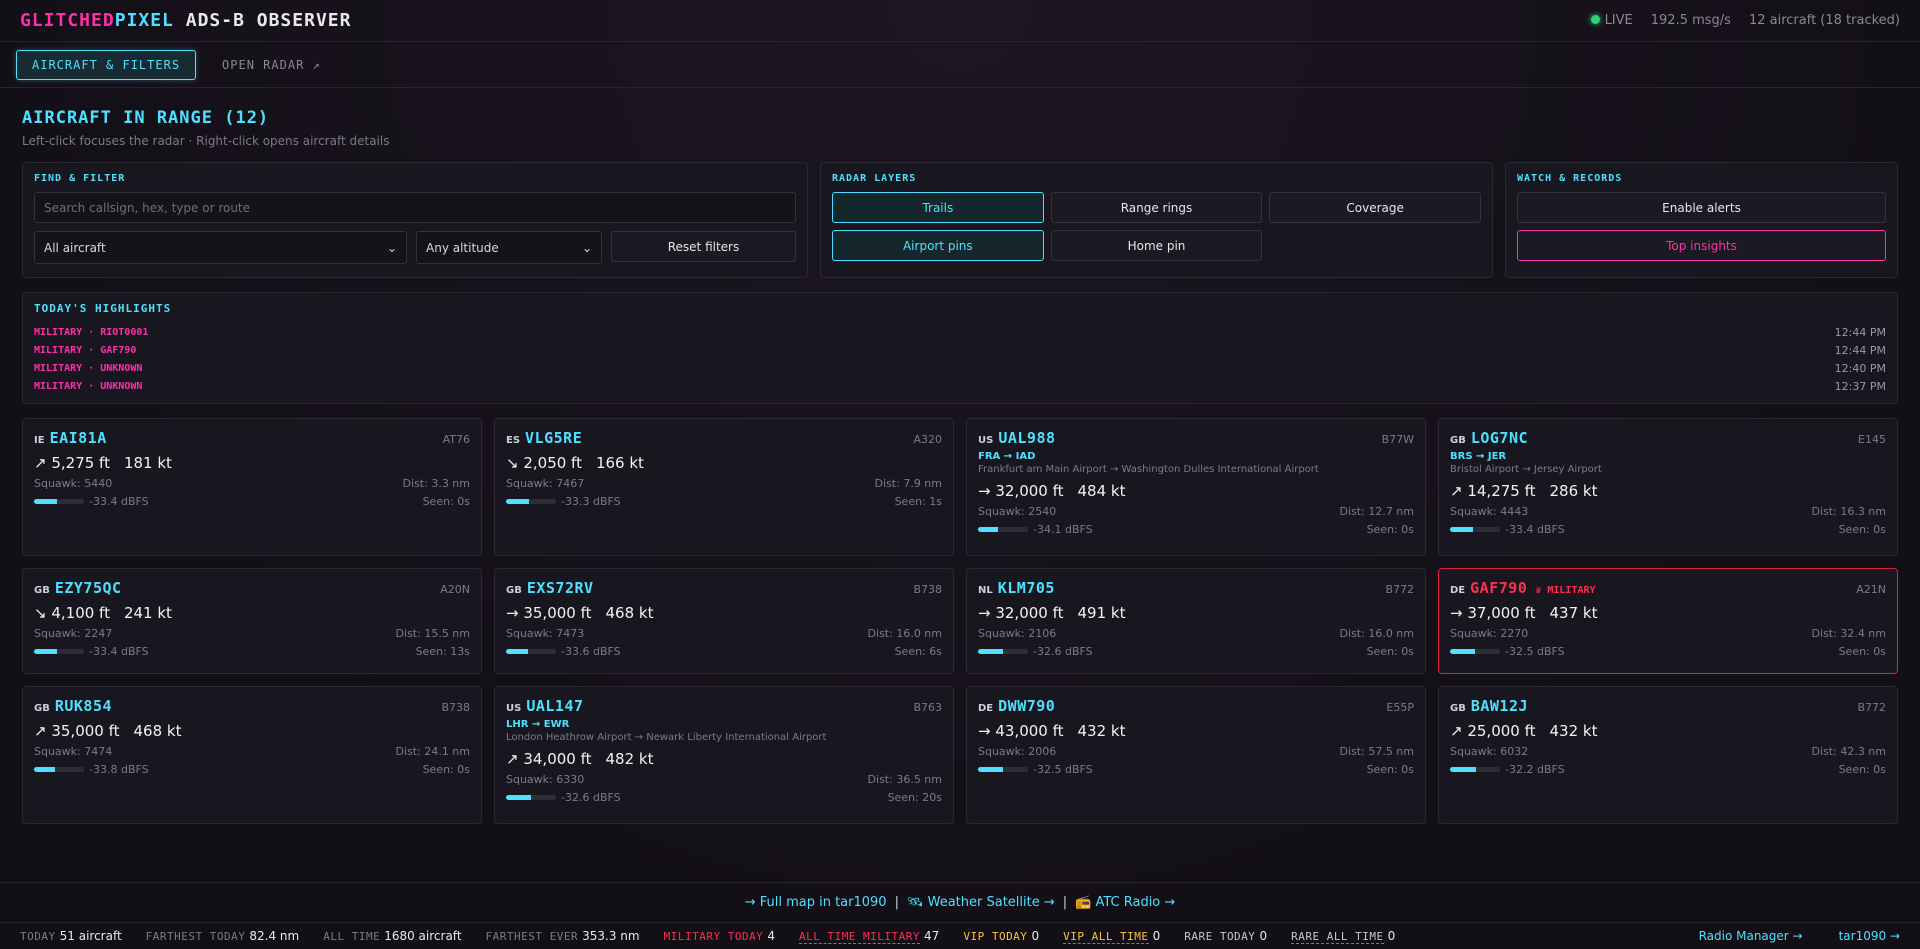 The image size is (1920, 949). What do you see at coordinates (960, 350) in the screenshot?
I see `highlight-row: MILITARY · GAF790 12:44 PM` at bounding box center [960, 350].